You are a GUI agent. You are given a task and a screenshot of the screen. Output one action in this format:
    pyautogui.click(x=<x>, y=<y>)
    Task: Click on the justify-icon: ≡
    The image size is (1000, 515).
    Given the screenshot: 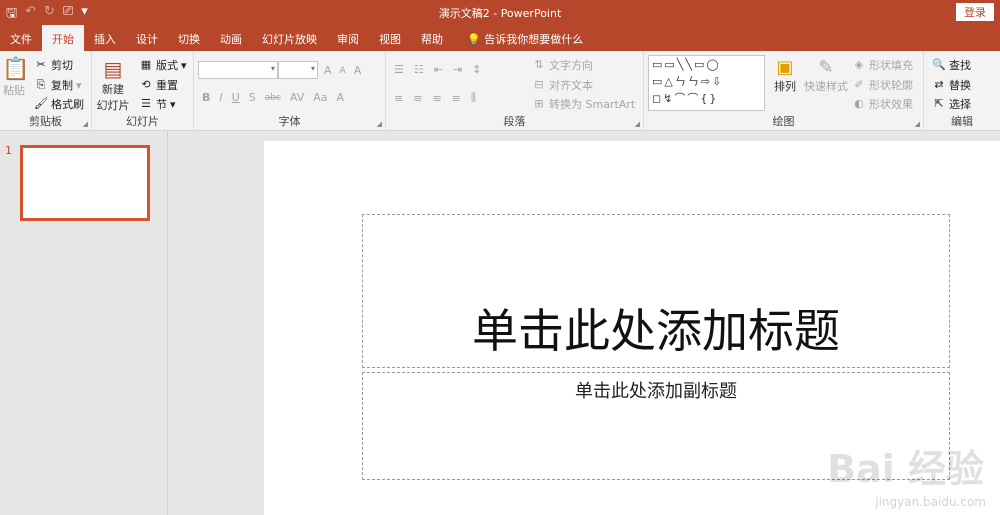 What is the action you would take?
    pyautogui.click(x=456, y=98)
    